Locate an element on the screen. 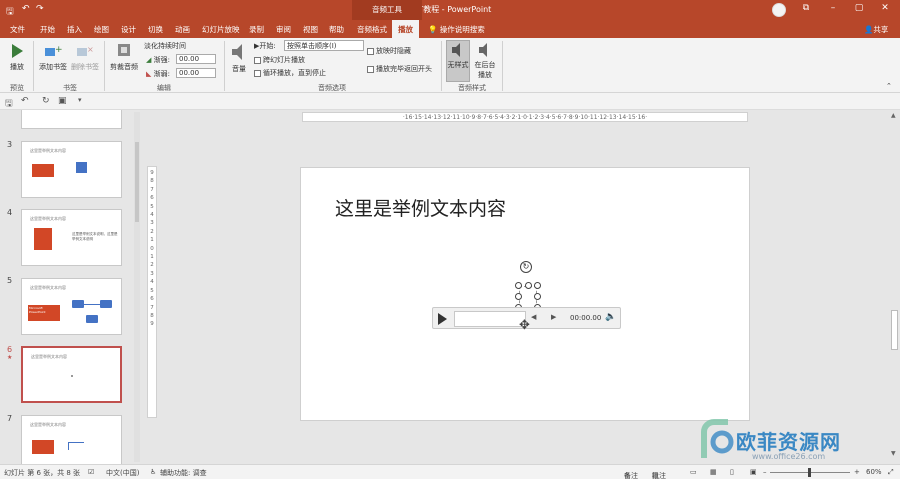 The width and height of the screenshot is (900, 479). tab-file: 文件 is located at coordinates (17, 29).